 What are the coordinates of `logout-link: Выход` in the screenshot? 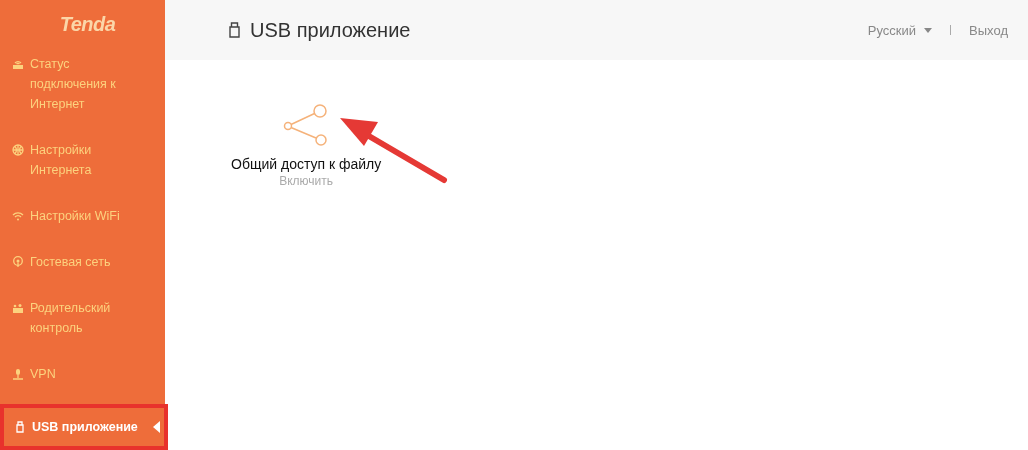 It's located at (988, 30).